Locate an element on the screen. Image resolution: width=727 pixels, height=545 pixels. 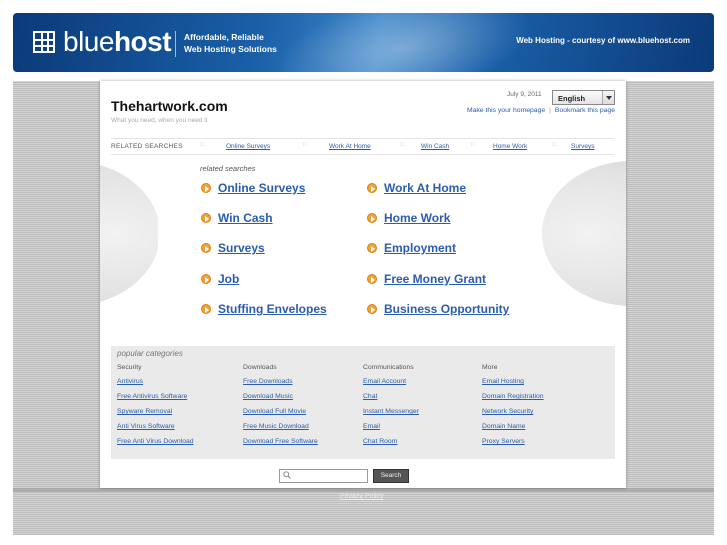
language-select: English is located at coordinates (583, 97).